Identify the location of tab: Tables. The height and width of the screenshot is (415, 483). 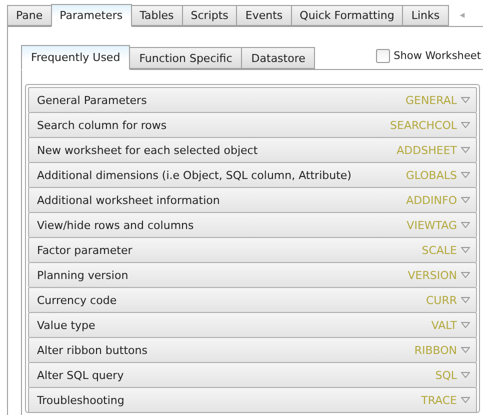
(156, 15).